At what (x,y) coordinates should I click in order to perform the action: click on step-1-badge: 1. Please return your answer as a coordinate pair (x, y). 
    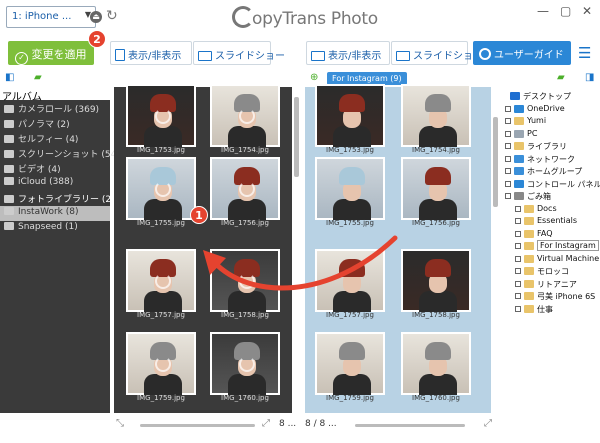
    Looking at the image, I should click on (199, 215).